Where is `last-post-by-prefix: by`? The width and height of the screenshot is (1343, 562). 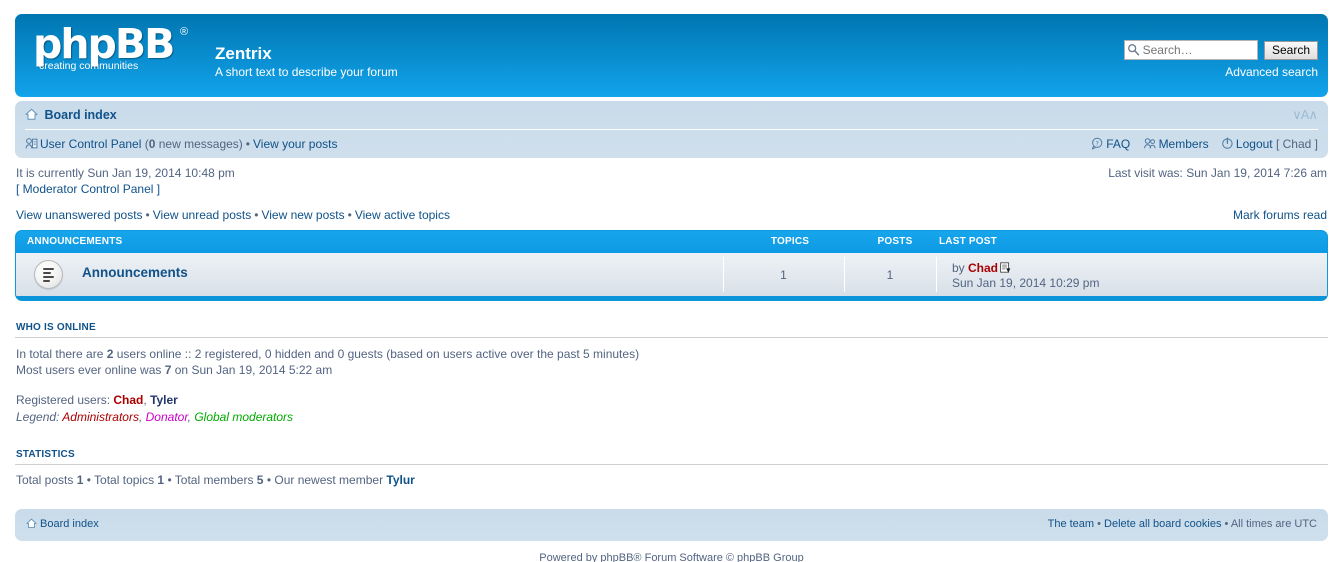
last-post-by-prefix: by is located at coordinates (960, 268).